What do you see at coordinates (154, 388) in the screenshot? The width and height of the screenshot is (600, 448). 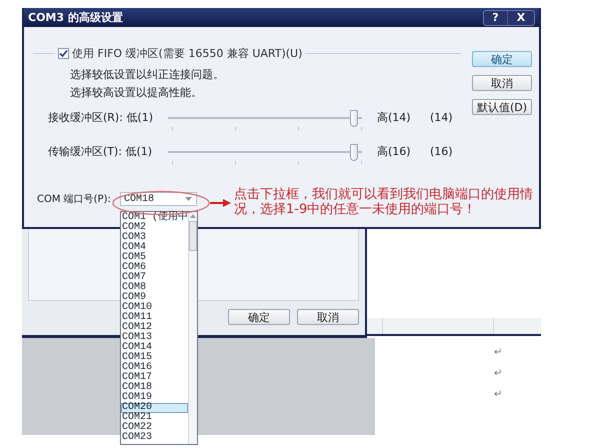 I see `dropdown-option: COM18` at bounding box center [154, 388].